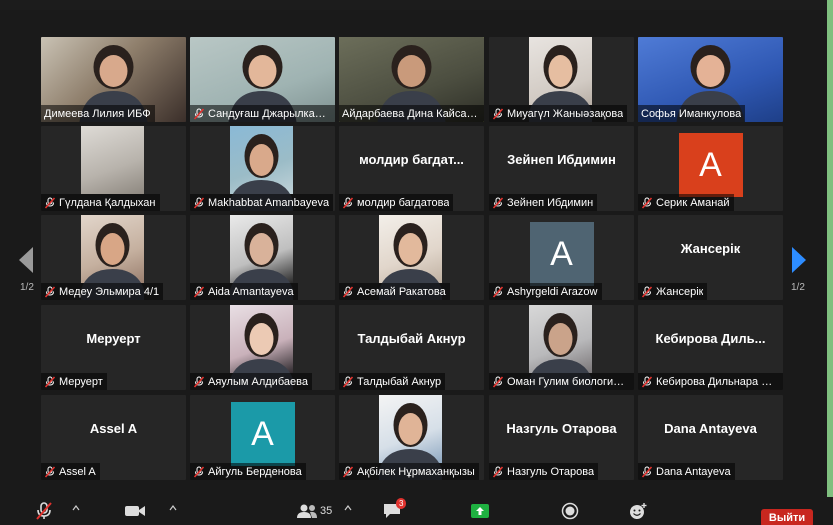 Image resolution: width=833 pixels, height=525 pixels. I want to click on participant-name-label: Ashyrgeldi Arazow, so click(545, 291).